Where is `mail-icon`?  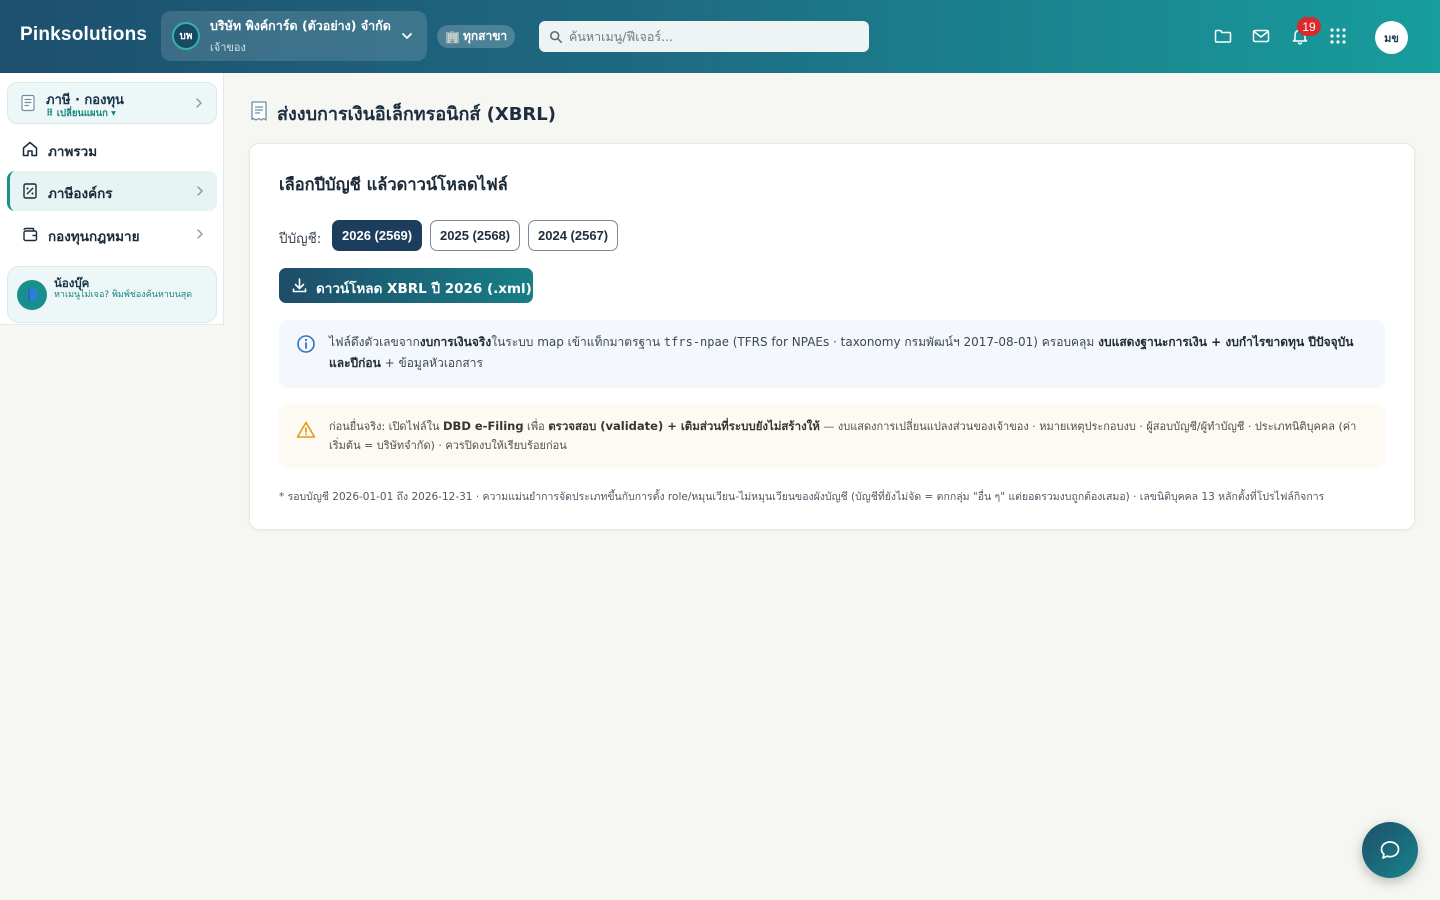 mail-icon is located at coordinates (1261, 36).